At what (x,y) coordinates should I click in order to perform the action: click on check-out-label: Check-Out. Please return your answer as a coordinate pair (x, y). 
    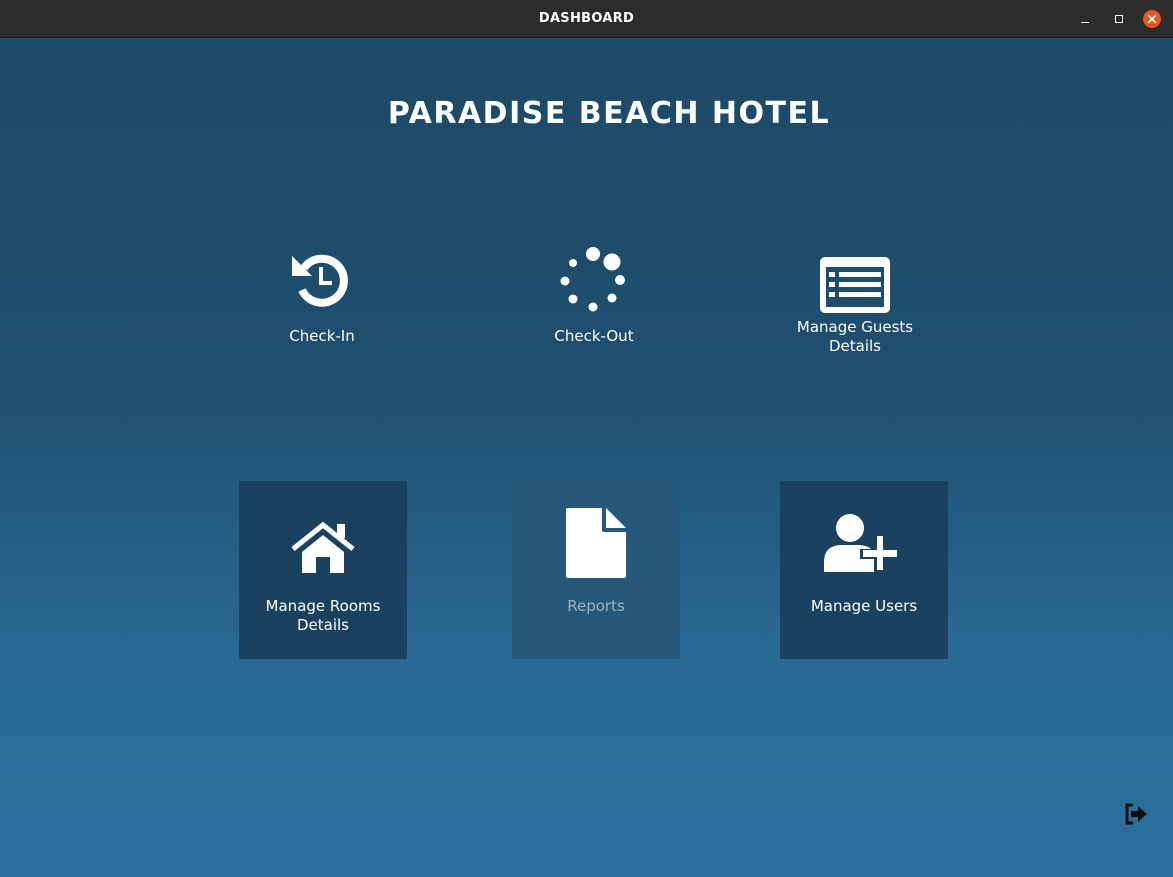
    Looking at the image, I should click on (594, 336).